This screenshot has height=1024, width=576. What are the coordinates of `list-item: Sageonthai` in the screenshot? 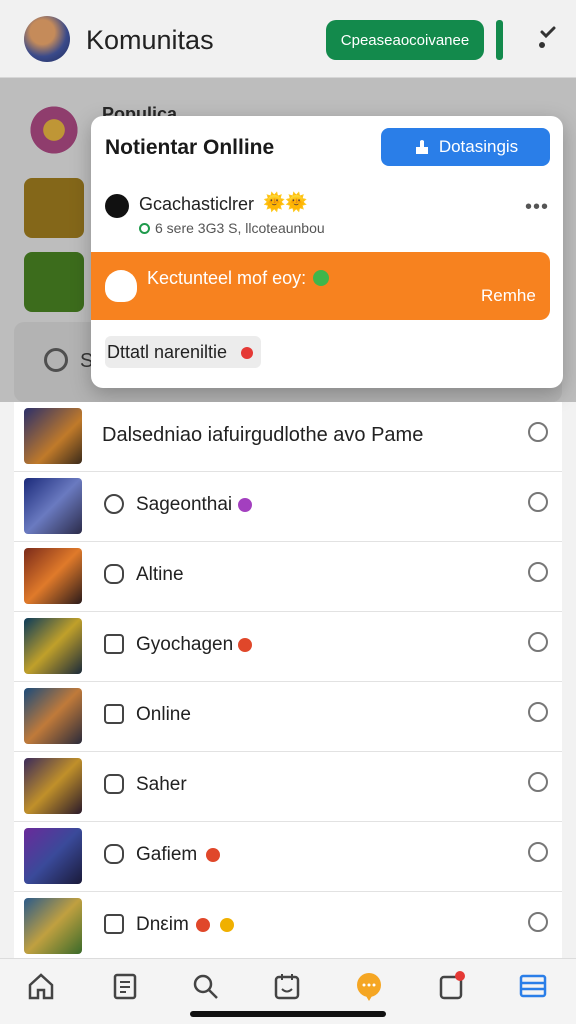 It's located at (288, 507).